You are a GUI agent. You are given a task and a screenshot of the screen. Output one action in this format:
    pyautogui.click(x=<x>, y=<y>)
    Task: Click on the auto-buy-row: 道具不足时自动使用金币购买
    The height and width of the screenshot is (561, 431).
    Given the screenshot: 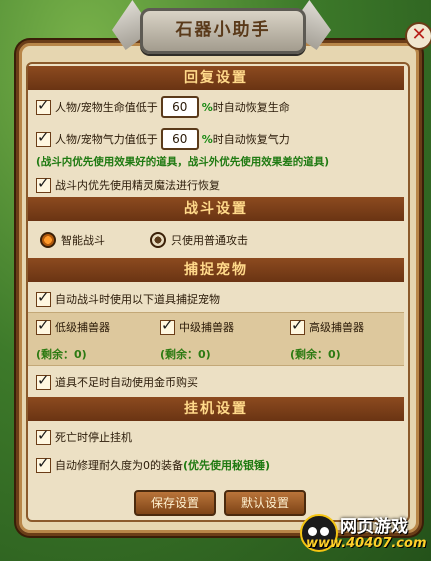 What is the action you would take?
    pyautogui.click(x=117, y=381)
    